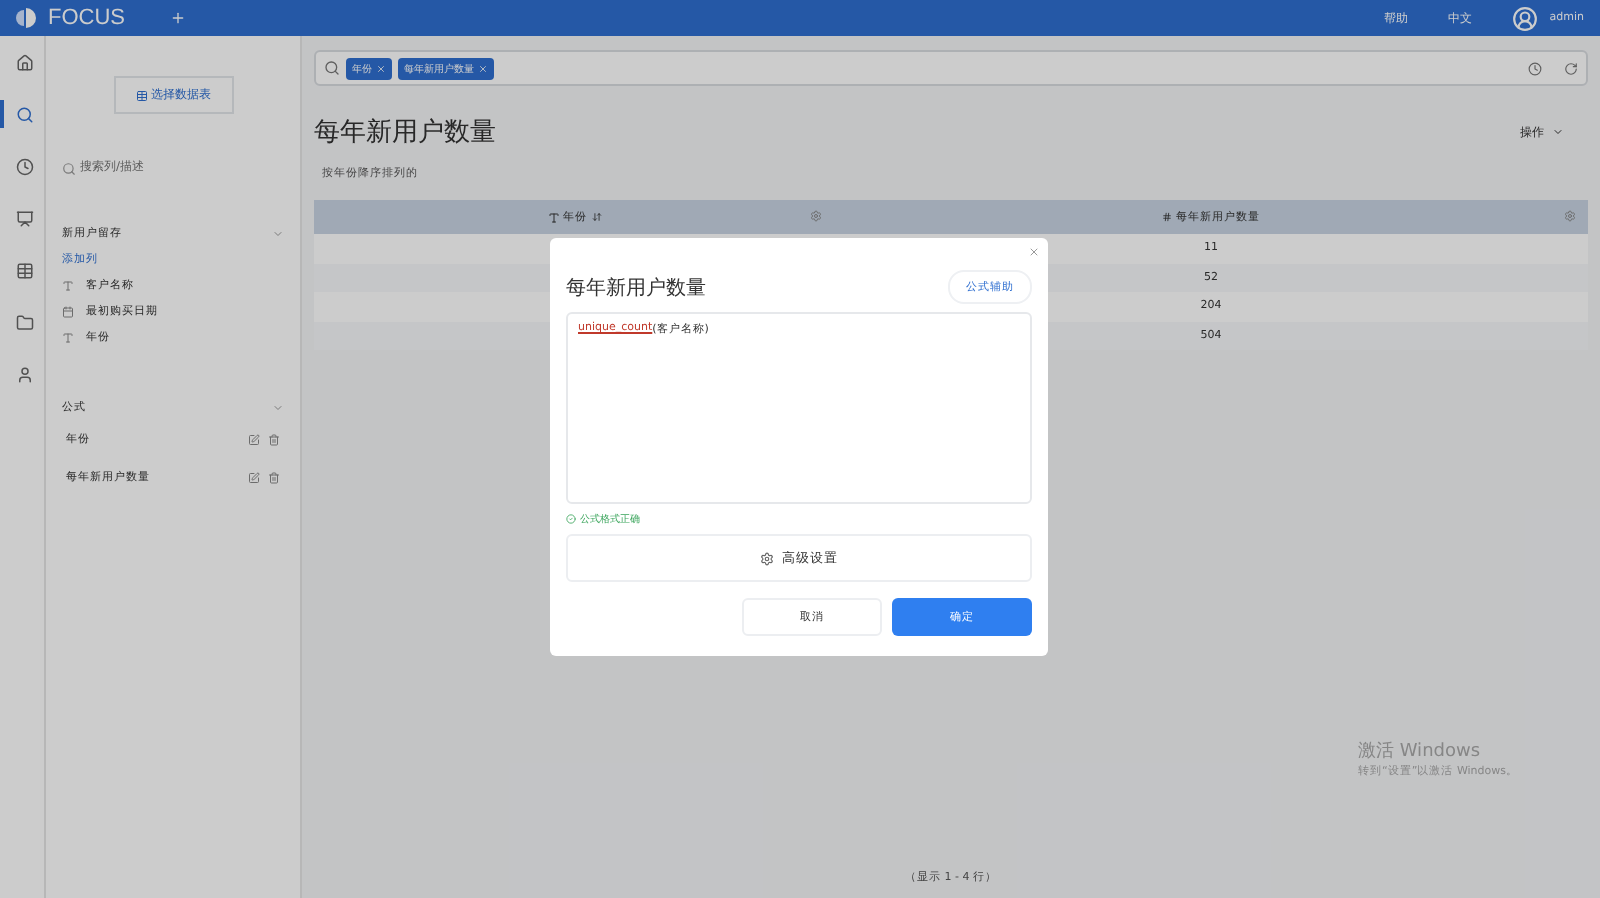 The height and width of the screenshot is (898, 1600). Describe the element at coordinates (596, 217) in the screenshot. I see `sort-icon` at that location.